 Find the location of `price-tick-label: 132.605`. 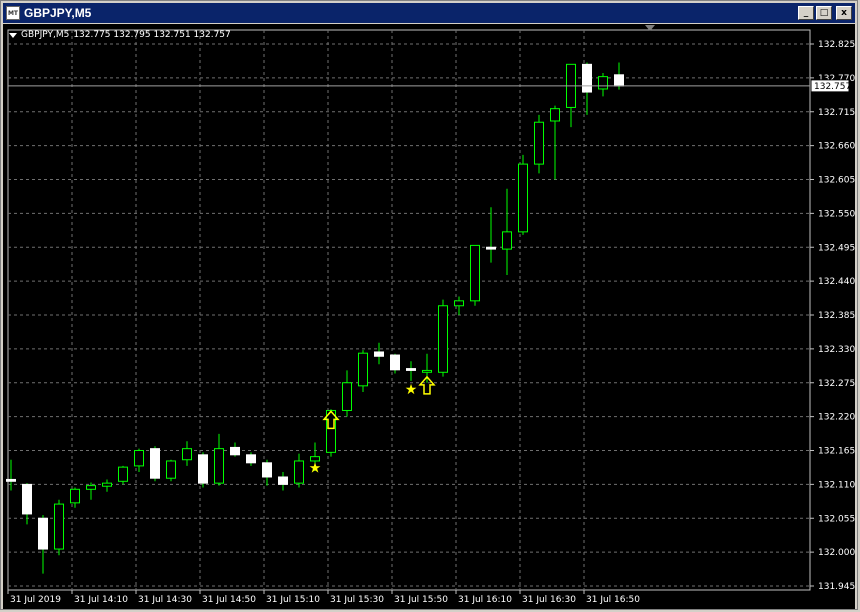

price-tick-label: 132.605 is located at coordinates (836, 181).